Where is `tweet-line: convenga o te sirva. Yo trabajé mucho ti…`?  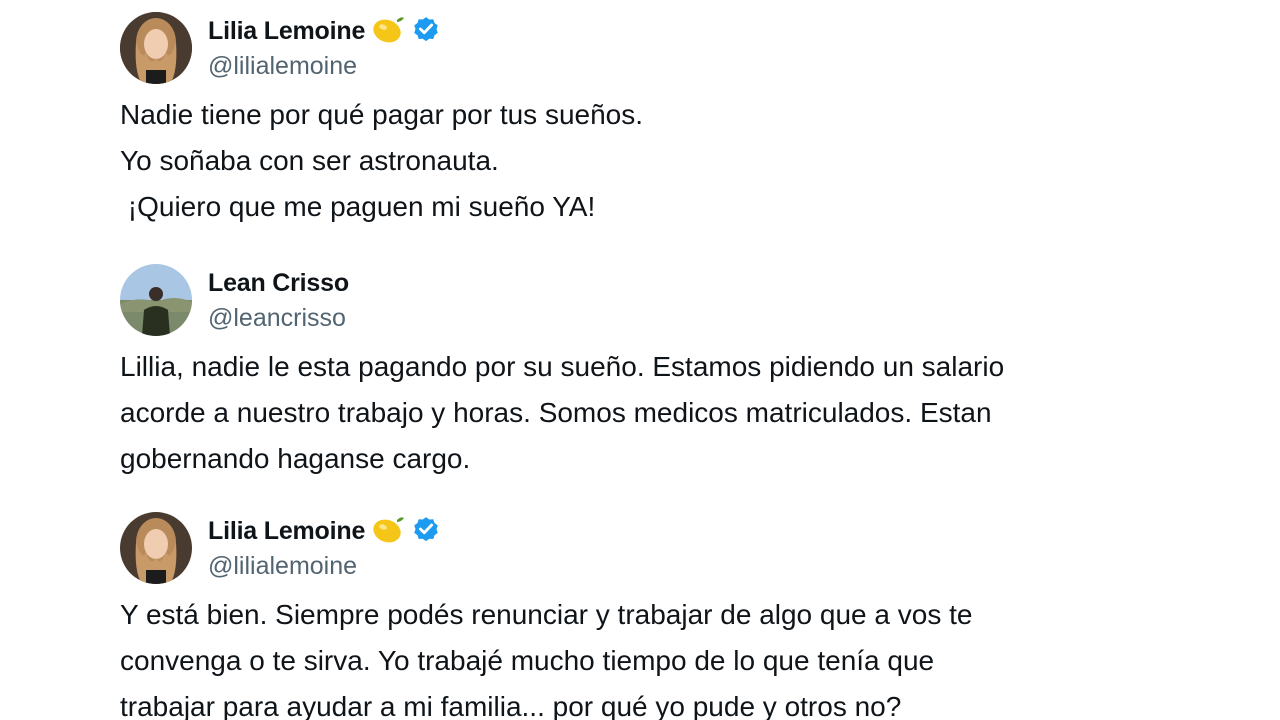
tweet-line: convenga o te sirva. Yo trabajé mucho ti… is located at coordinates (527, 660).